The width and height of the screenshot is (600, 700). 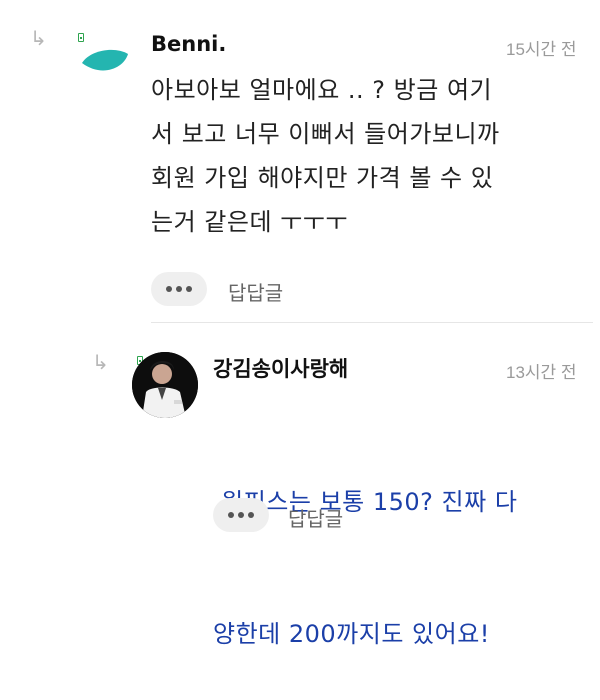 What do you see at coordinates (280, 368) in the screenshot?
I see `comment-author: 강김송이사랑해` at bounding box center [280, 368].